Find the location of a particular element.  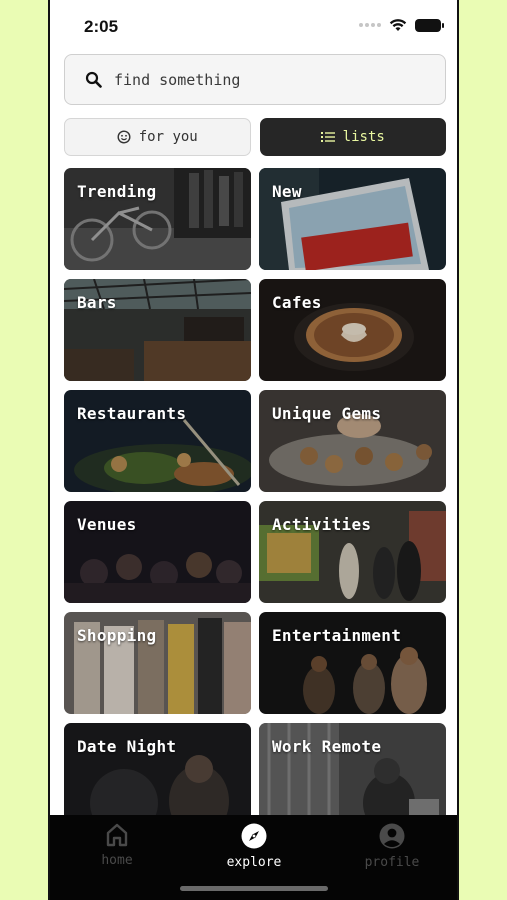

home-indicator is located at coordinates (254, 888).